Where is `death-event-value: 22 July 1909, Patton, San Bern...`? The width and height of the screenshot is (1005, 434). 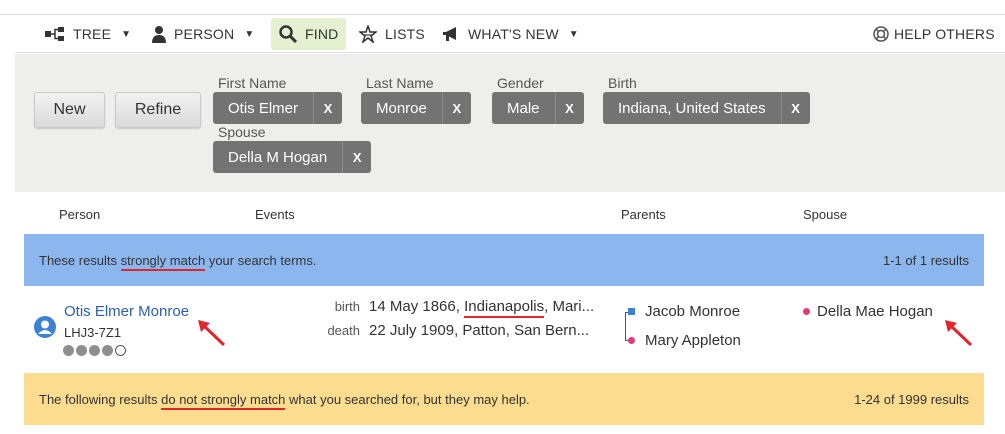
death-event-value: 22 July 1909, Patton, San Bern... is located at coordinates (479, 330).